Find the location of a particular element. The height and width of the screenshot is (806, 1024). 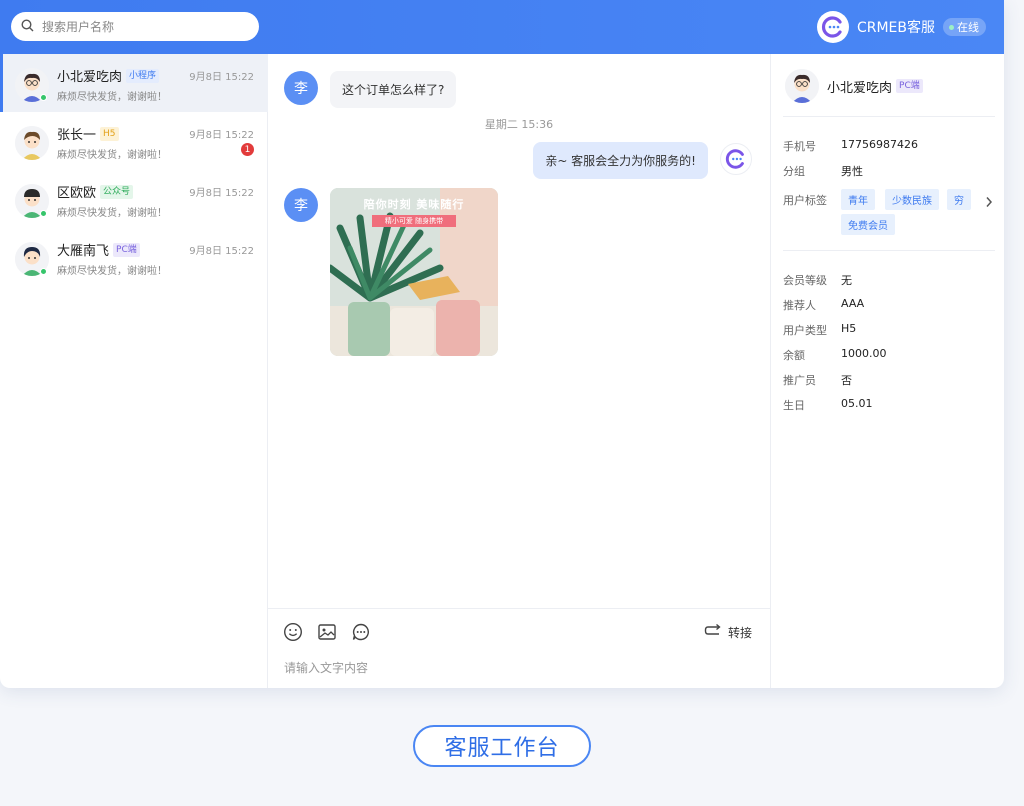

top-bar: CRMEB客服 在线 is located at coordinates (502, 27).